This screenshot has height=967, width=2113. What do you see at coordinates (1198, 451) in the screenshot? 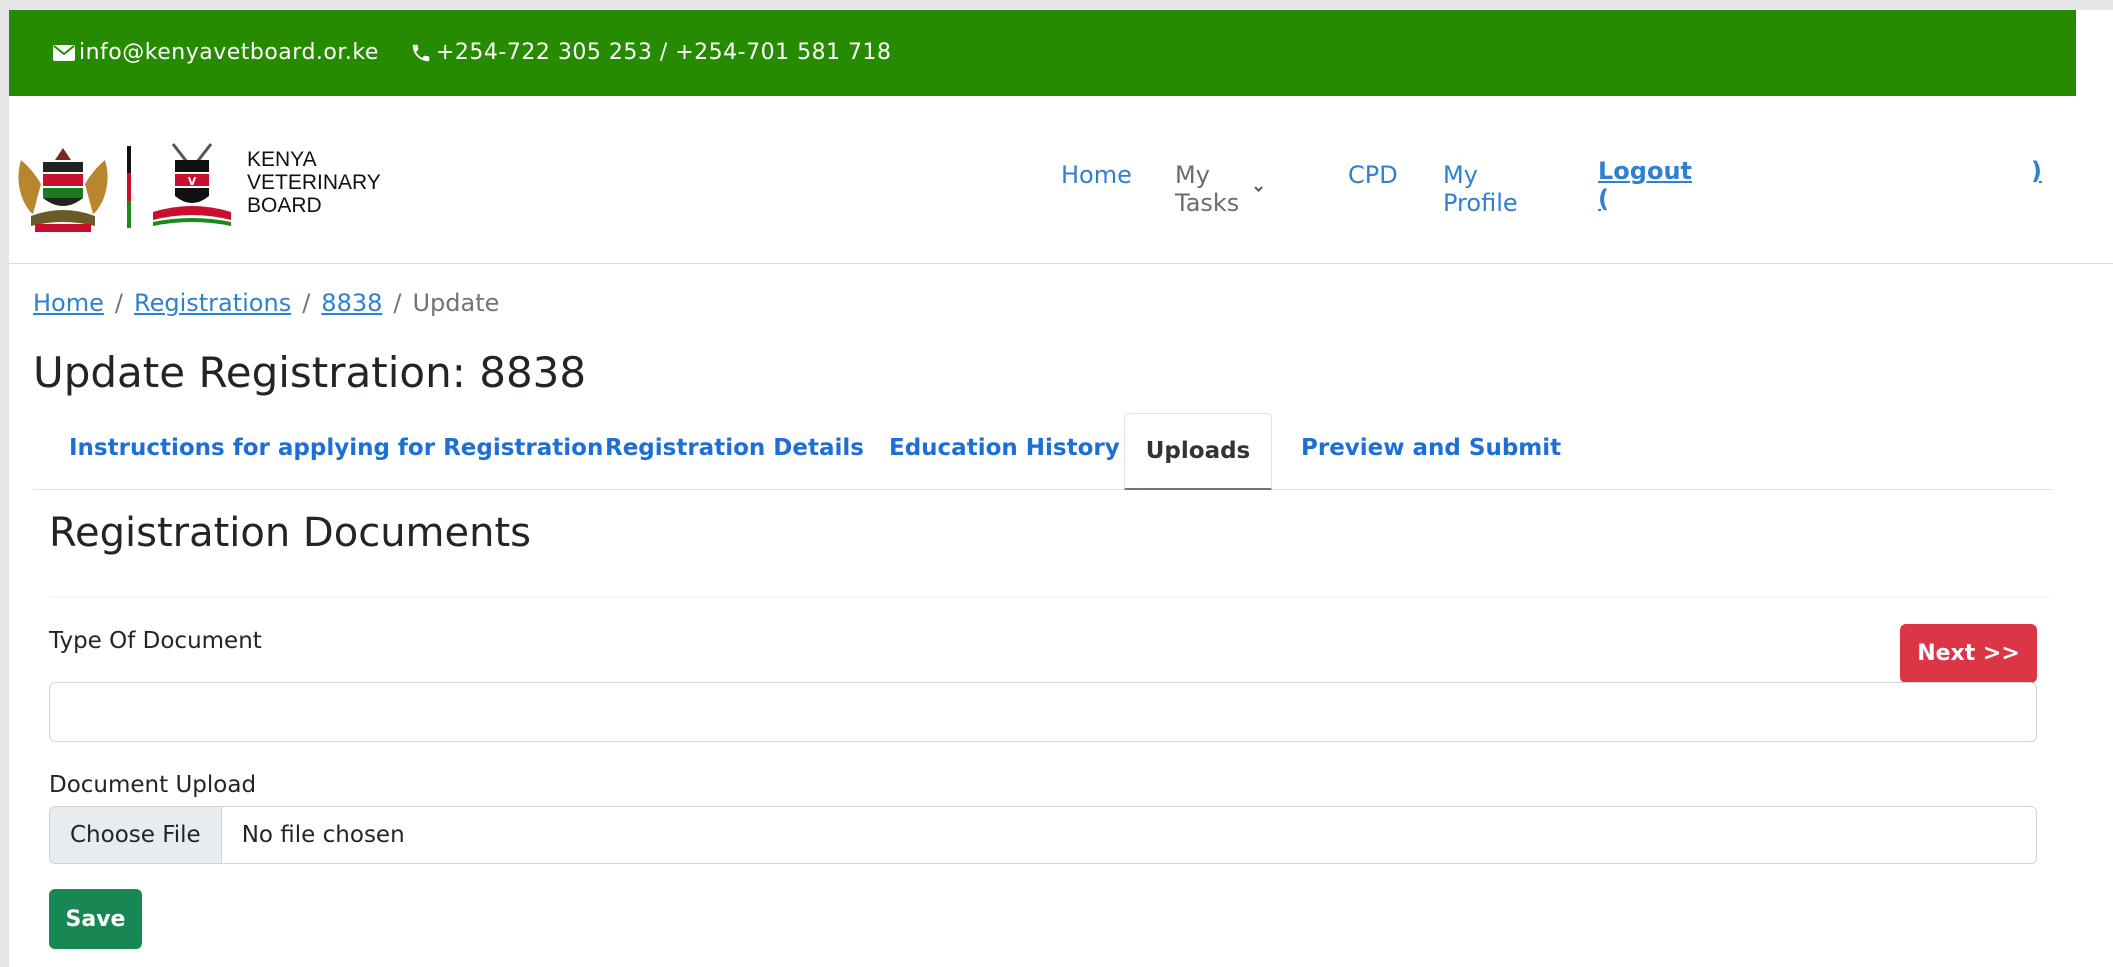
I see `tab-uploads: Uploads` at bounding box center [1198, 451].